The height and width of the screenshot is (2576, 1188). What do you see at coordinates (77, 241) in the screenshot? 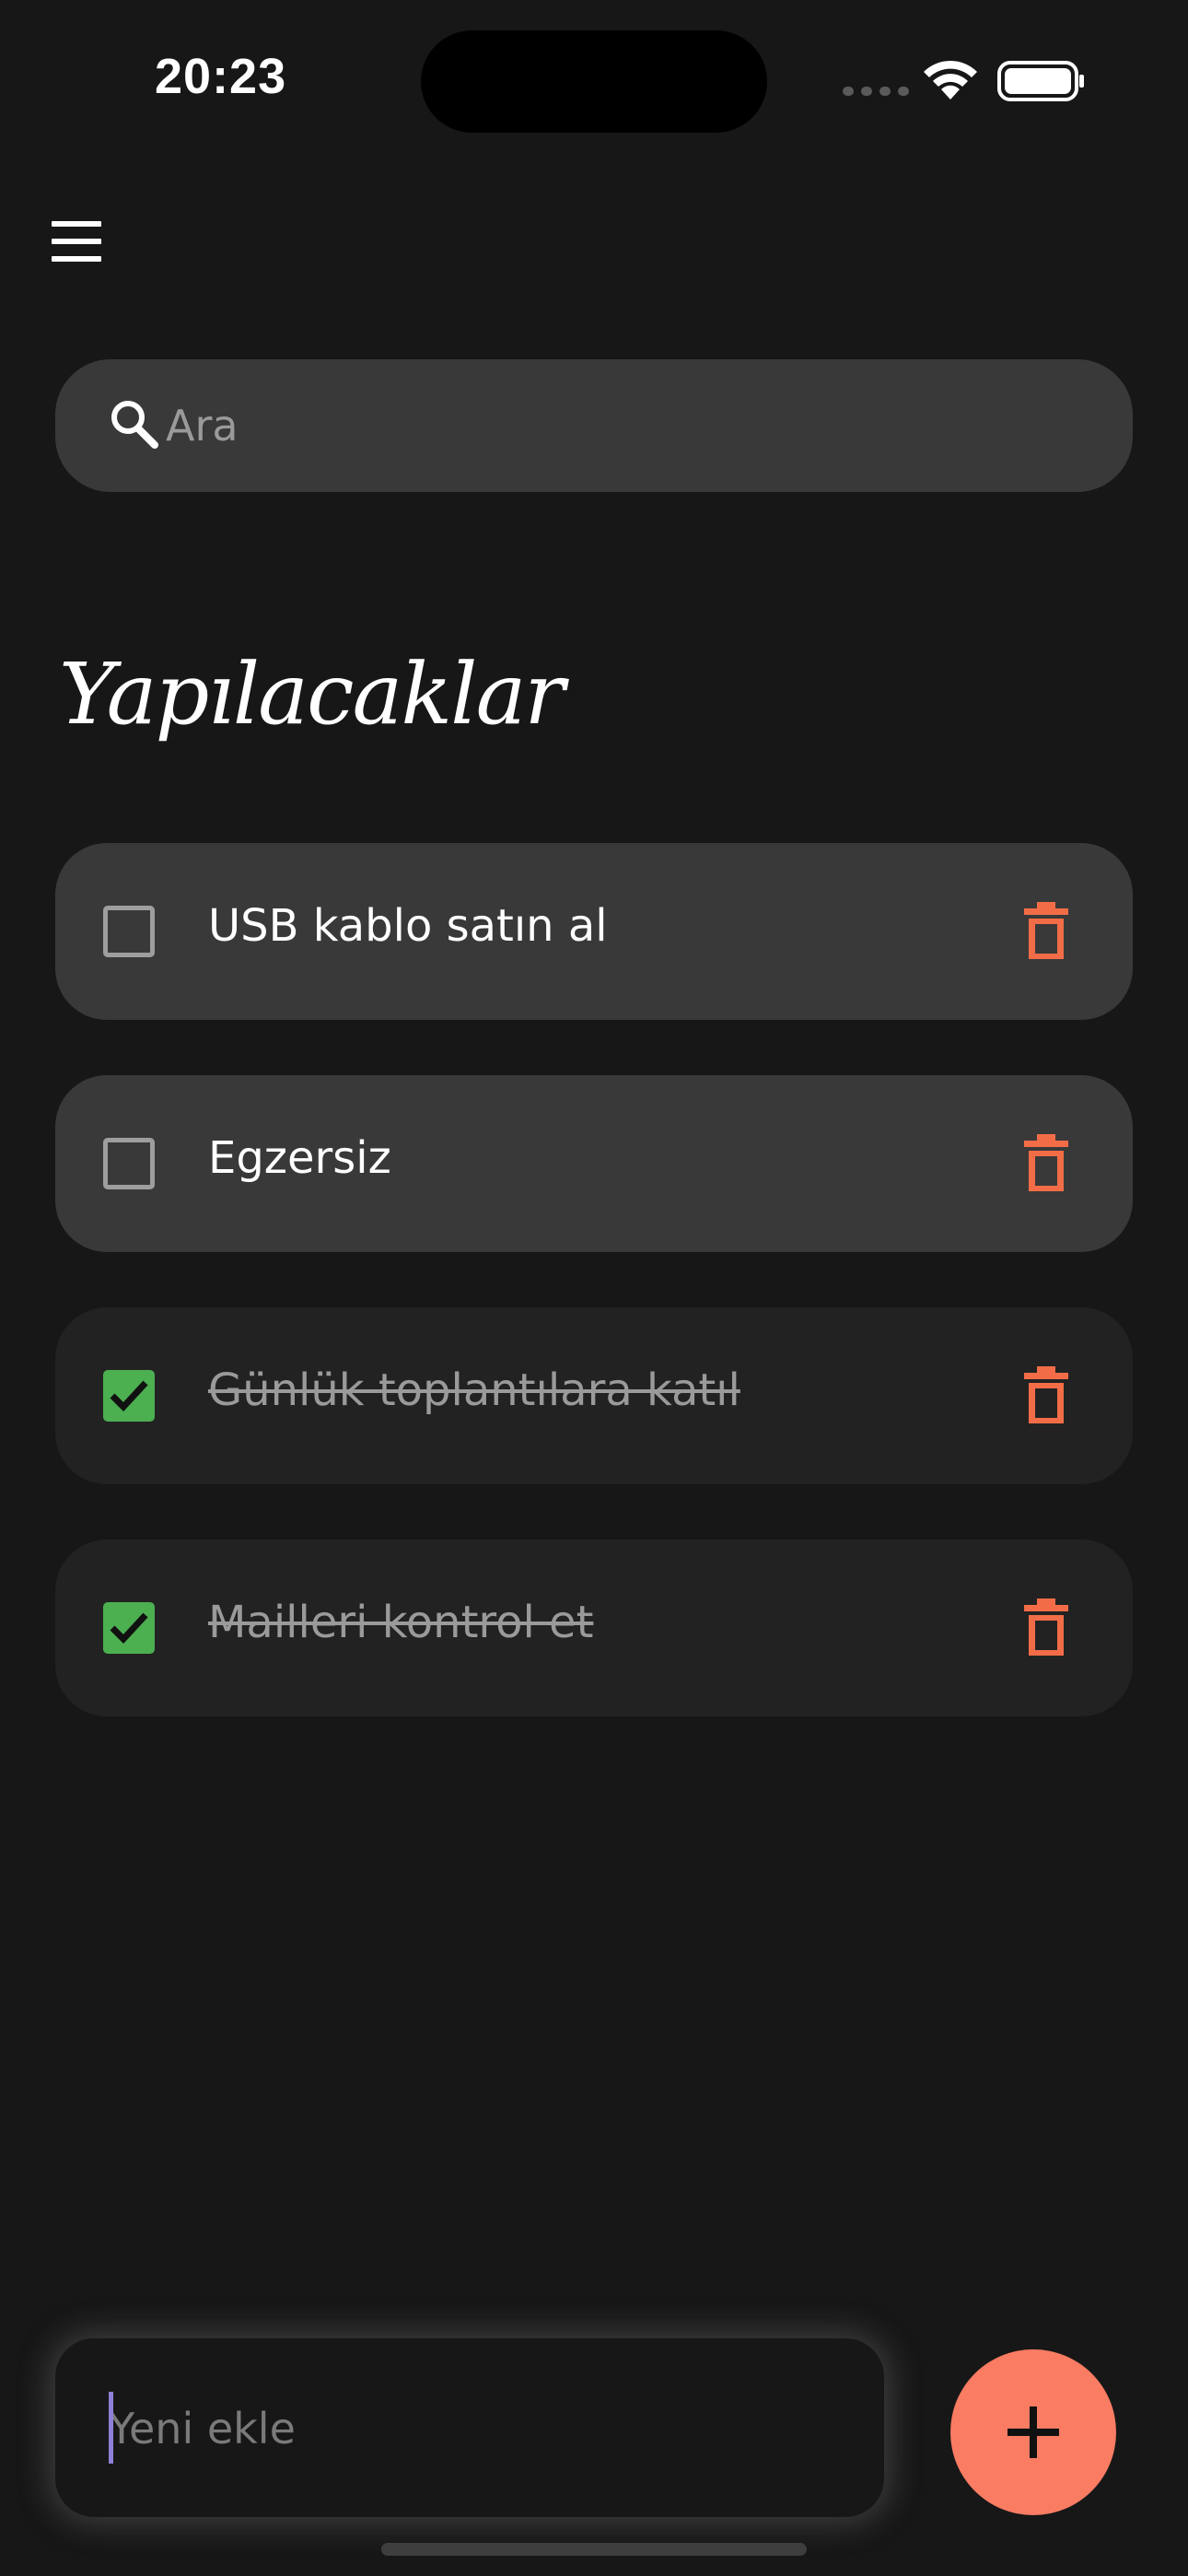
I see `menu-button` at bounding box center [77, 241].